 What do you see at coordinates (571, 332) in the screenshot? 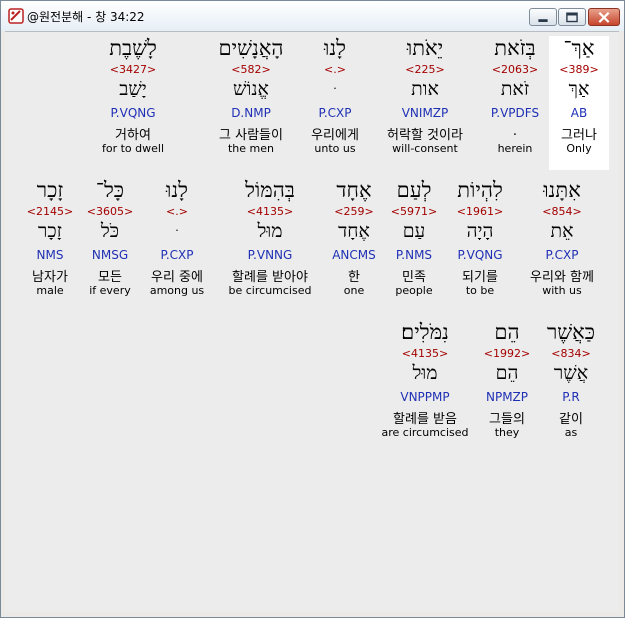
I see `hebrew-word: כַּאֲשֶׁר` at bounding box center [571, 332].